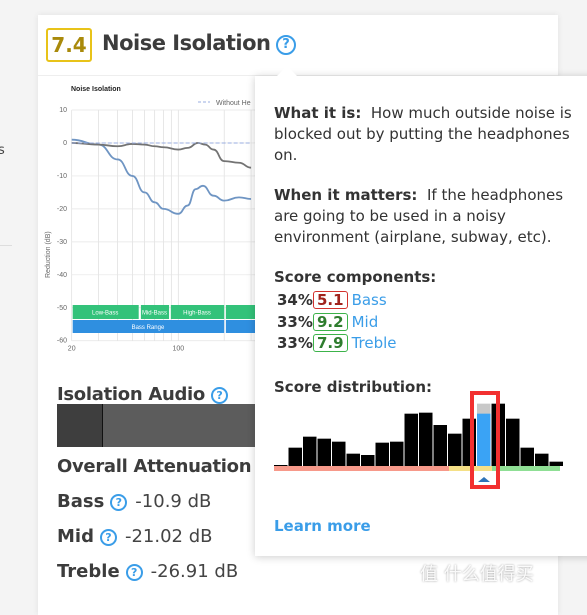  What do you see at coordinates (330, 343) in the screenshot?
I see `component-score: 7.9` at bounding box center [330, 343].